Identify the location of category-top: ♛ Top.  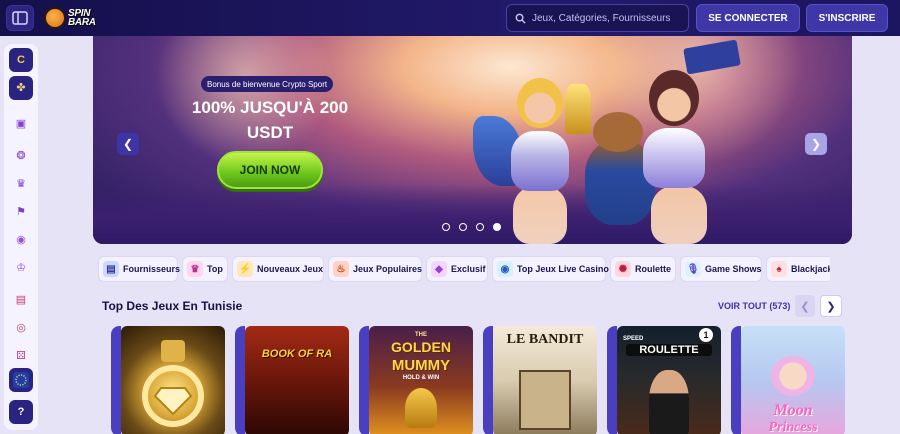
(205, 269).